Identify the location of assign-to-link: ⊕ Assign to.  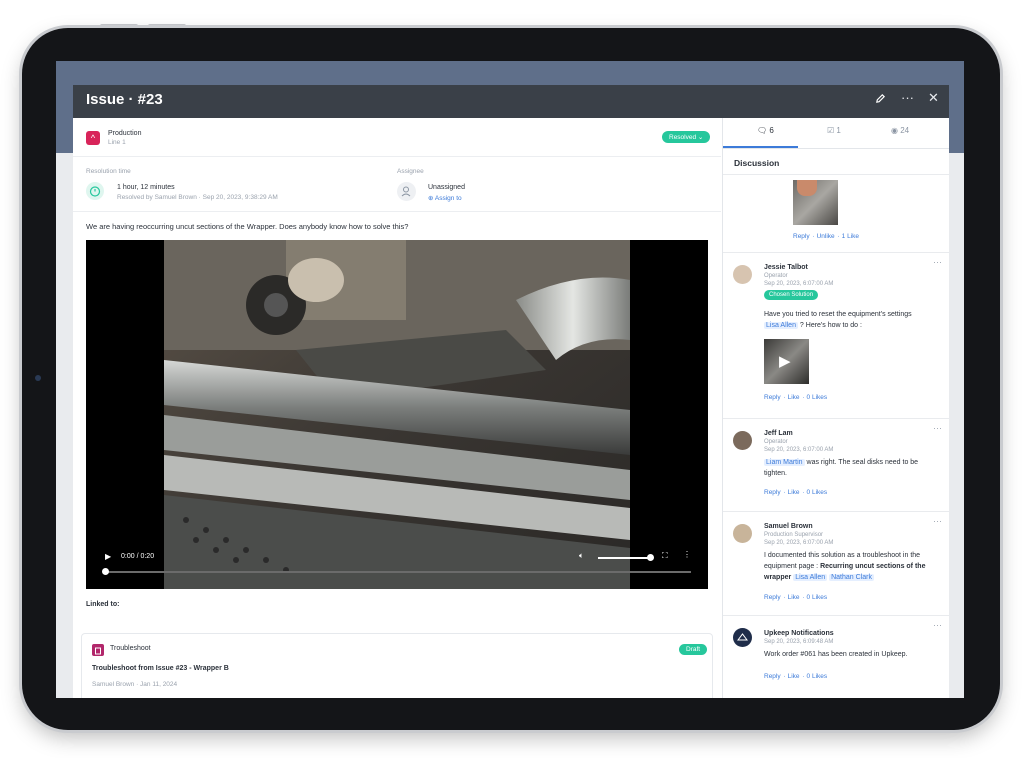
(445, 198).